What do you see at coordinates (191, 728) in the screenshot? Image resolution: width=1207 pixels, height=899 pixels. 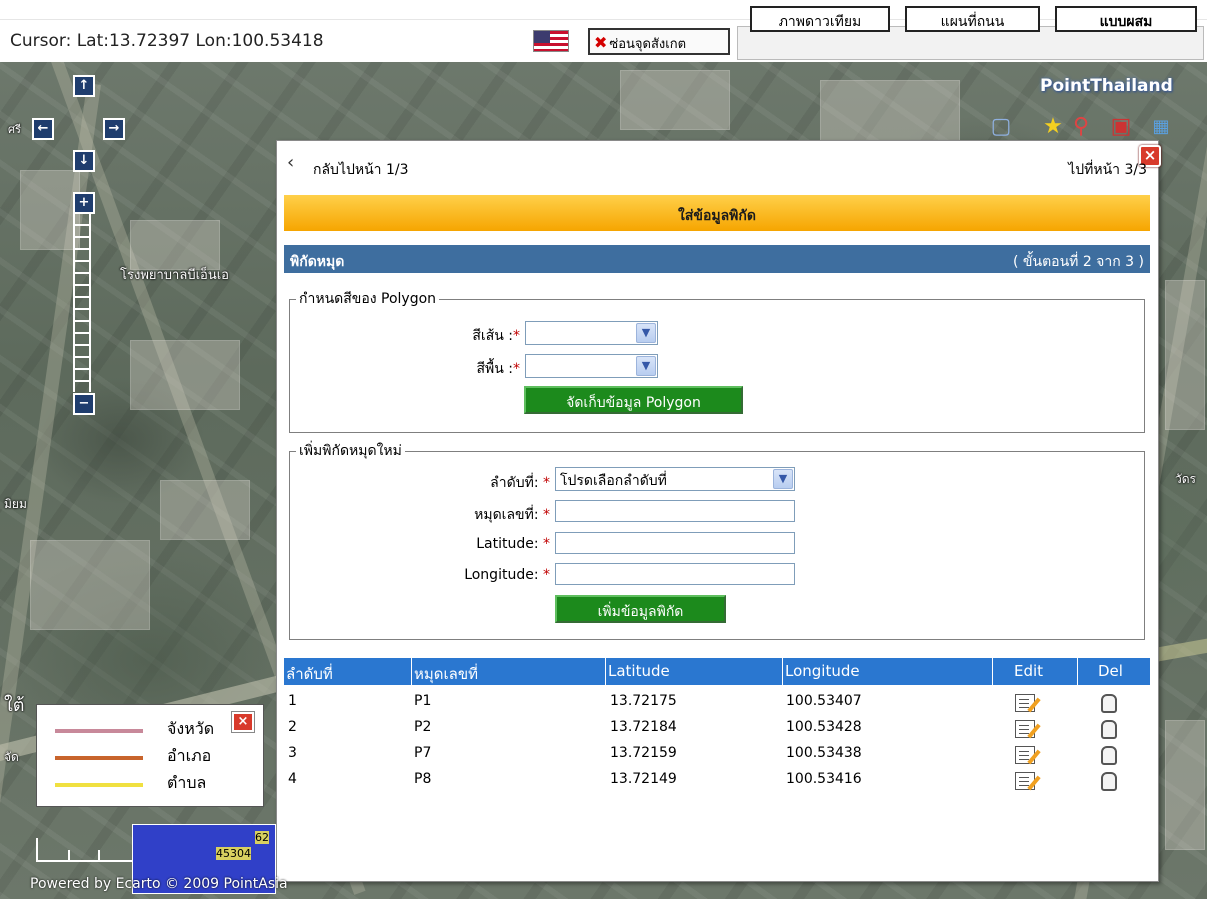 I see `legend-label: จังหวัด` at bounding box center [191, 728].